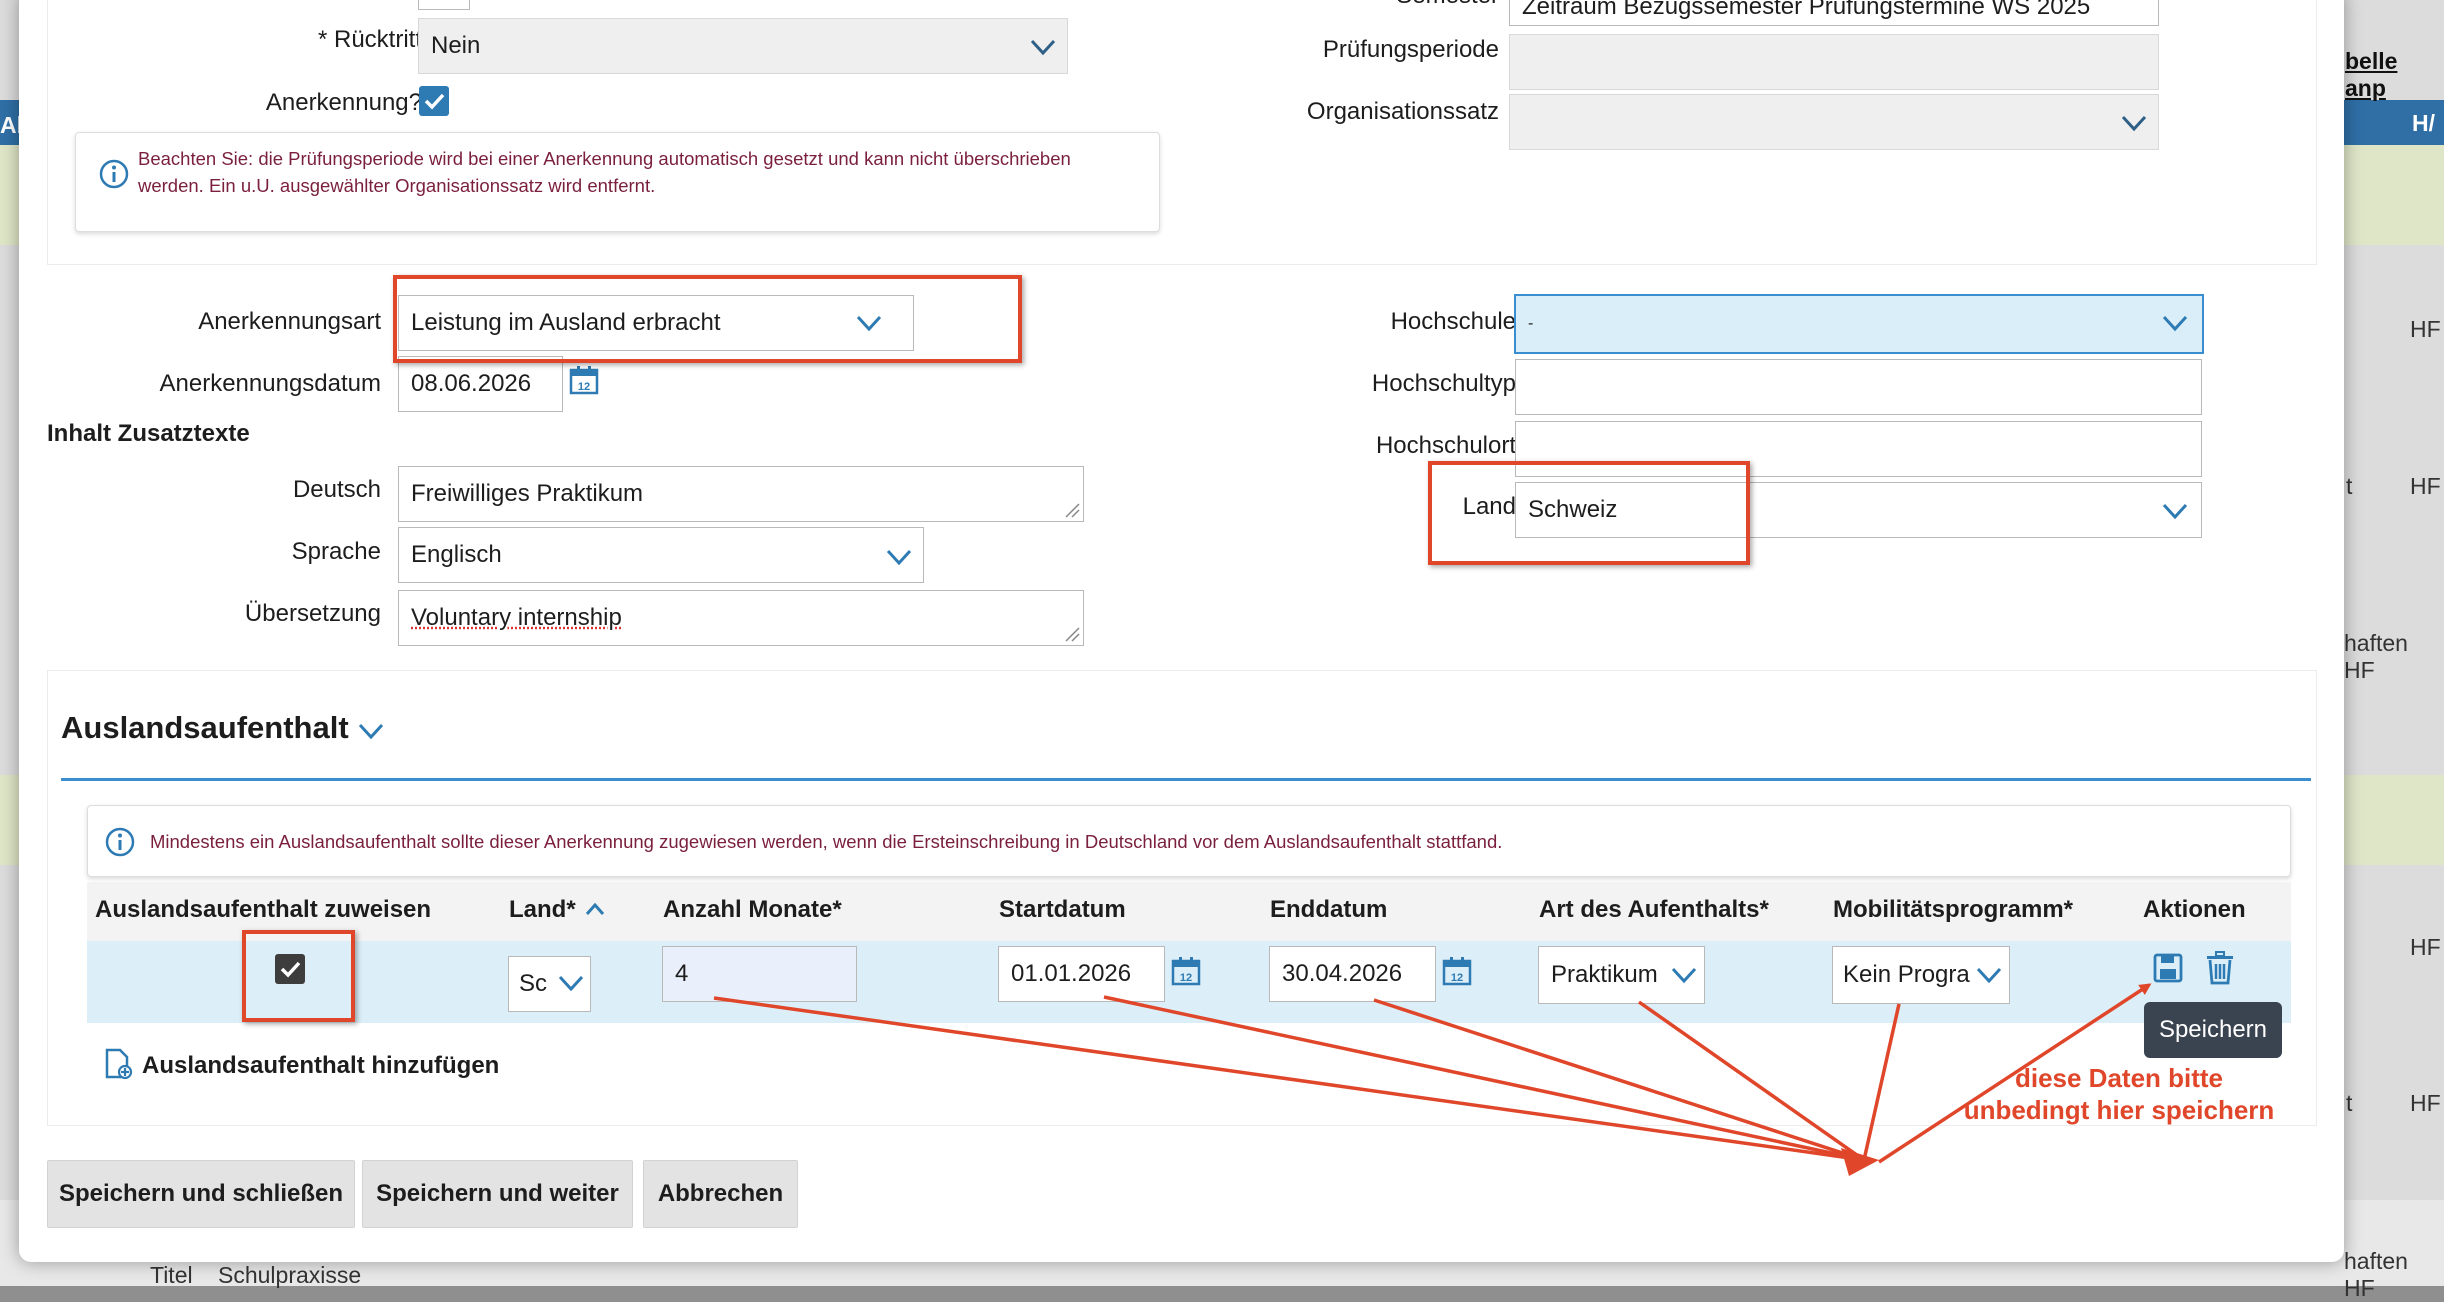  Describe the element at coordinates (2394, 75) in the screenshot. I see `bg-link: belle anp` at that location.